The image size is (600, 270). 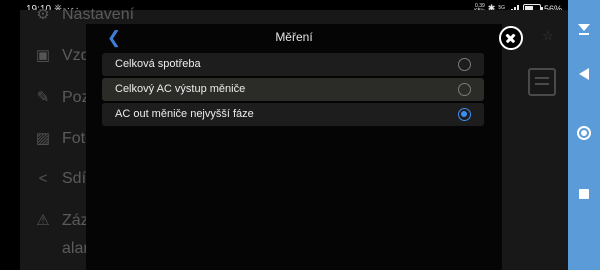 I want to click on option-ac-out-highest-phase: AC out měniče nejvyšší fáze, so click(x=293, y=114).